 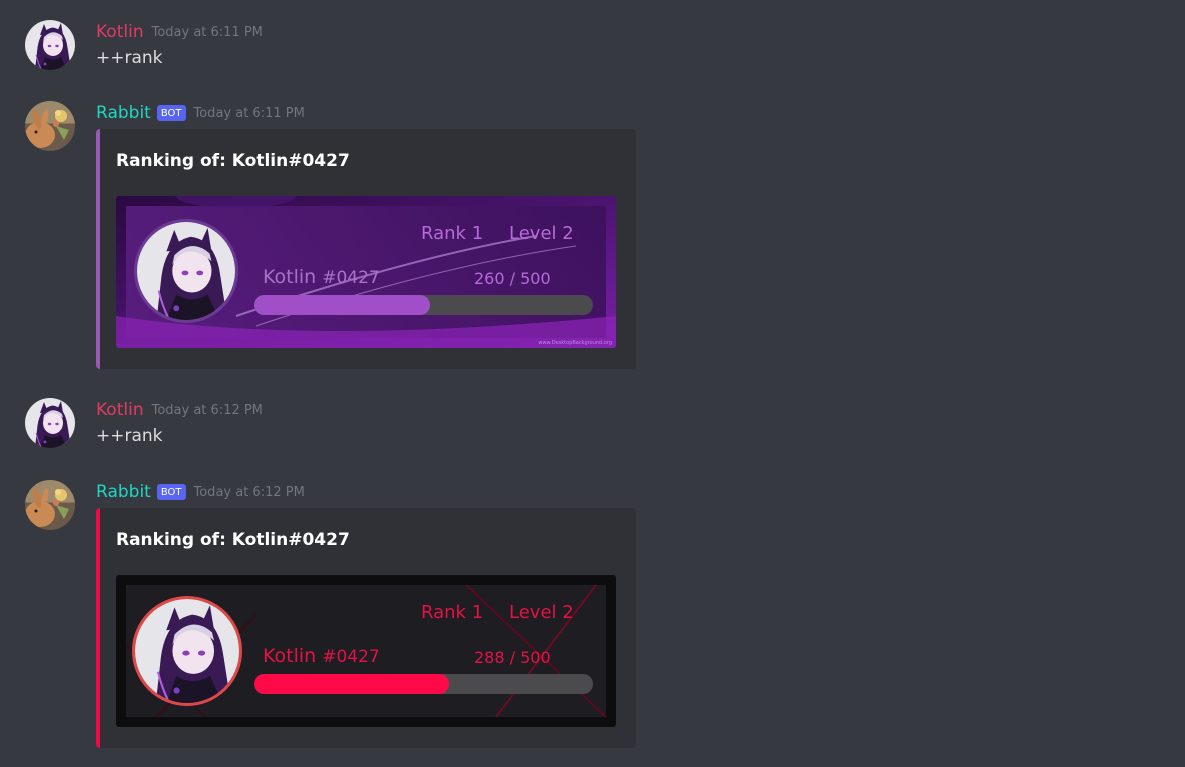 I want to click on message-header: Rabbit BOT Today at 6:12 PM, so click(x=200, y=492).